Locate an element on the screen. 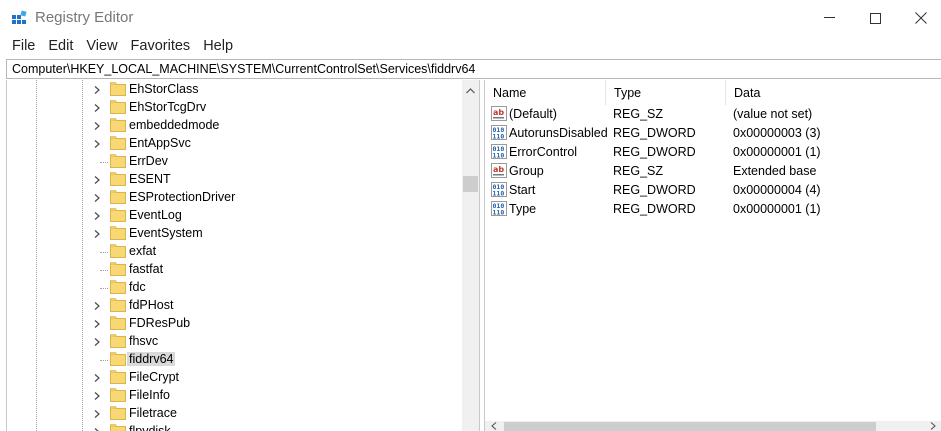  tree-item: embeddedmode is located at coordinates (237, 126).